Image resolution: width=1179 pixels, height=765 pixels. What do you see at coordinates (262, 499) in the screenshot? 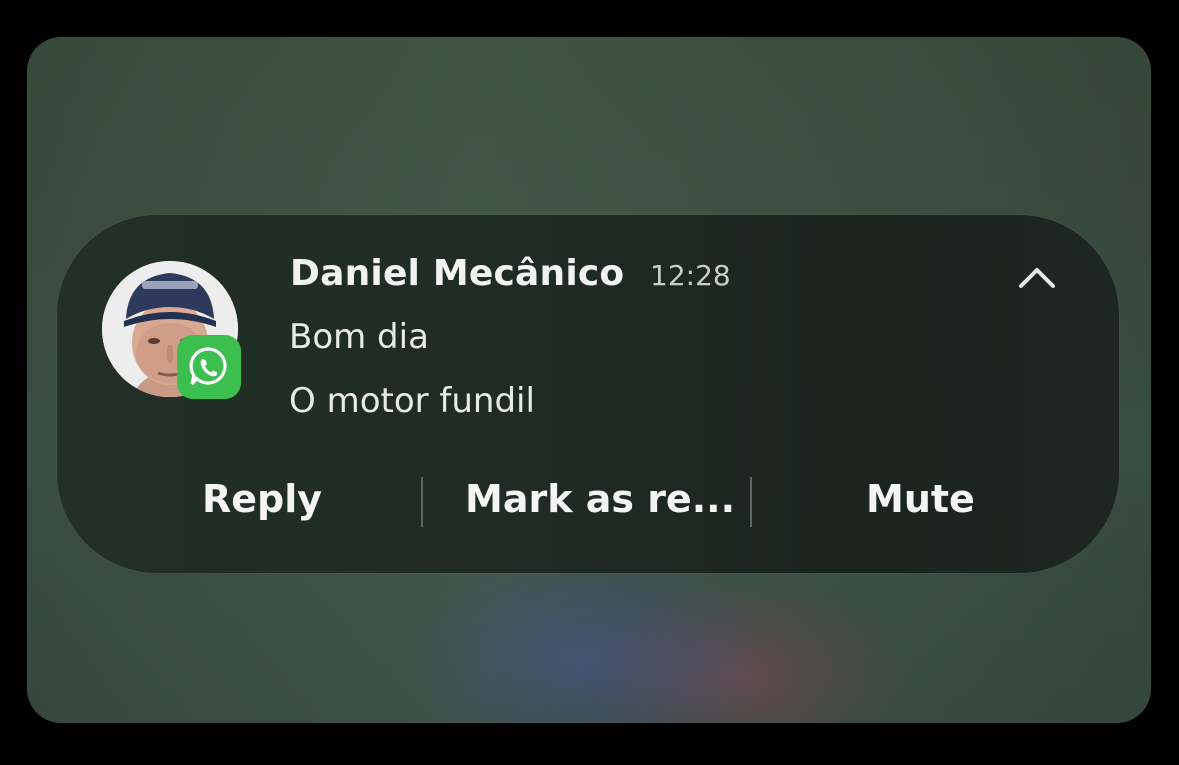
I see `reply-button: Reply` at bounding box center [262, 499].